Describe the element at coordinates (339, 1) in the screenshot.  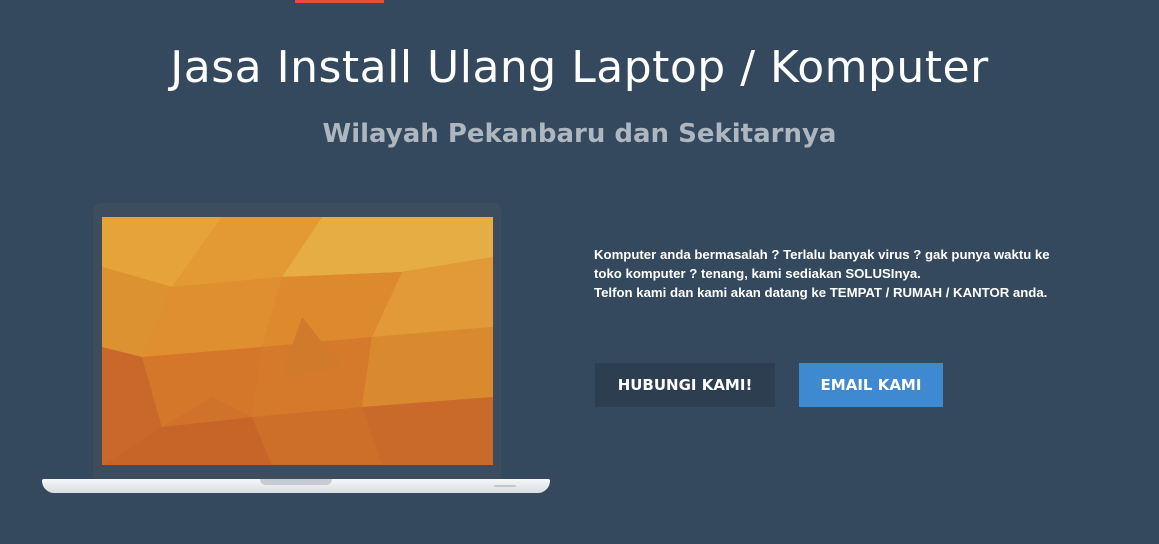
I see `top-accent-bar` at that location.